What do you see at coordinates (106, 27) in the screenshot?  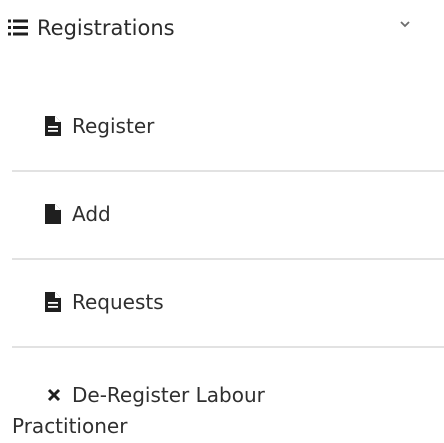 I see `registrations-label: Registrations` at bounding box center [106, 27].